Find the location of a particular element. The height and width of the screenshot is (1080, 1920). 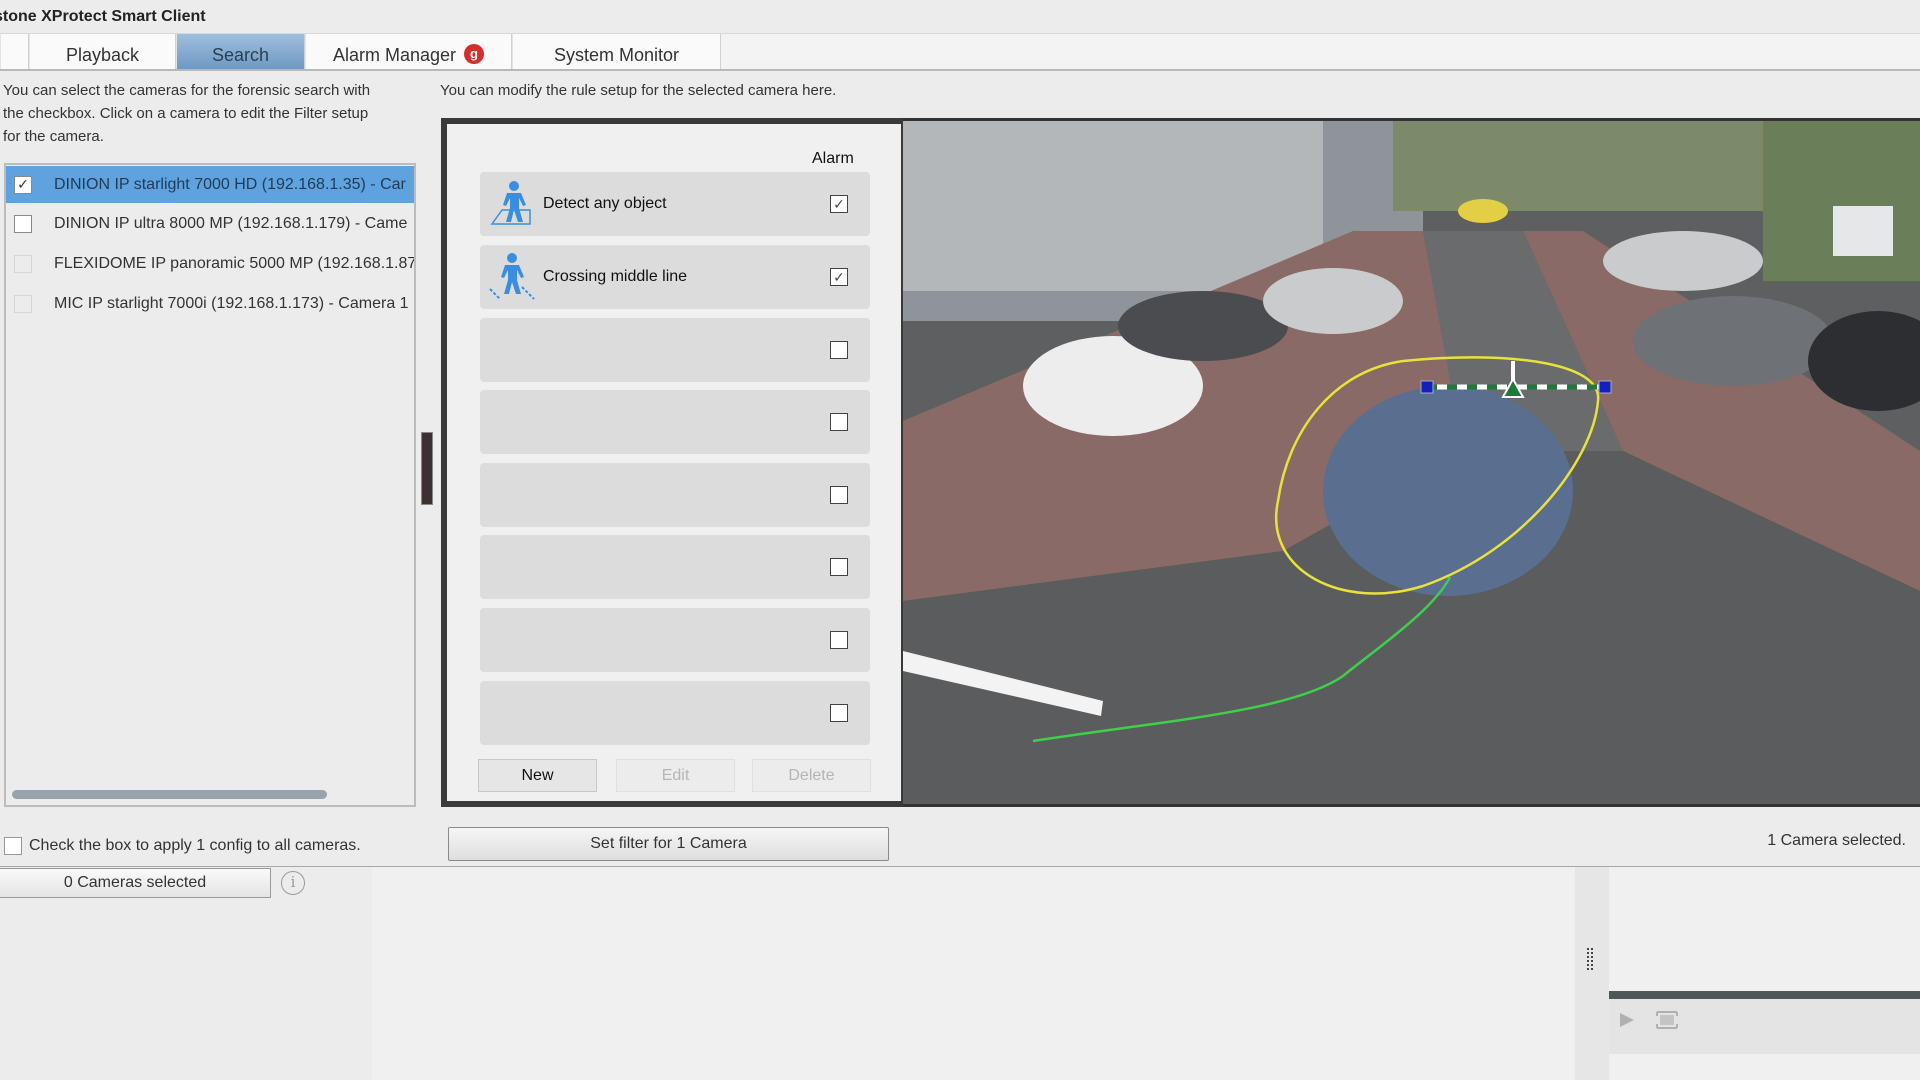

horizontal-scrollbar is located at coordinates (169, 794).